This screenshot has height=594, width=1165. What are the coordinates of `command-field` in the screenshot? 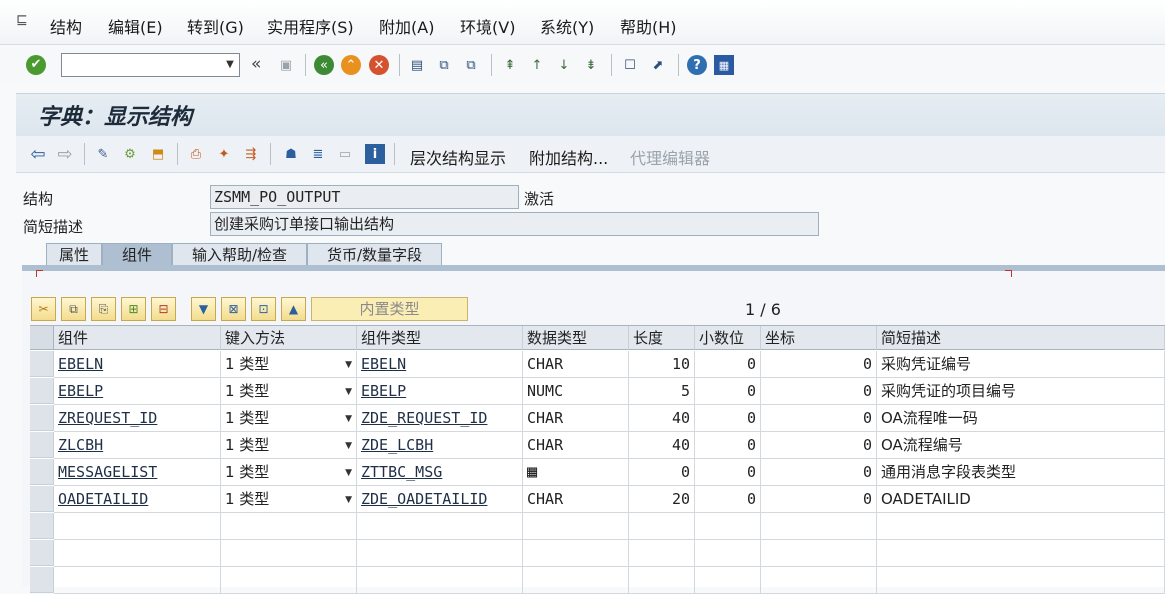 It's located at (150, 65).